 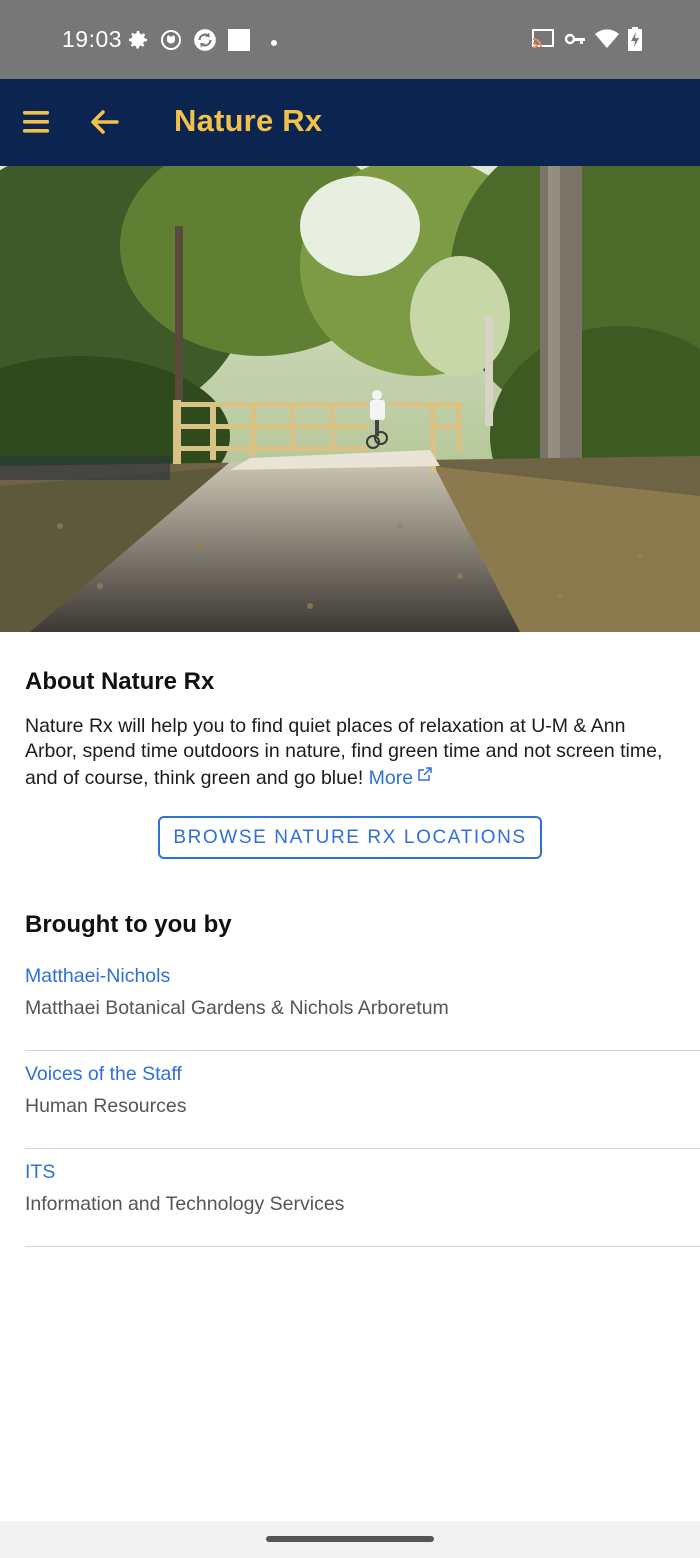 What do you see at coordinates (350, 39) in the screenshot?
I see `status-bar: 19:03` at bounding box center [350, 39].